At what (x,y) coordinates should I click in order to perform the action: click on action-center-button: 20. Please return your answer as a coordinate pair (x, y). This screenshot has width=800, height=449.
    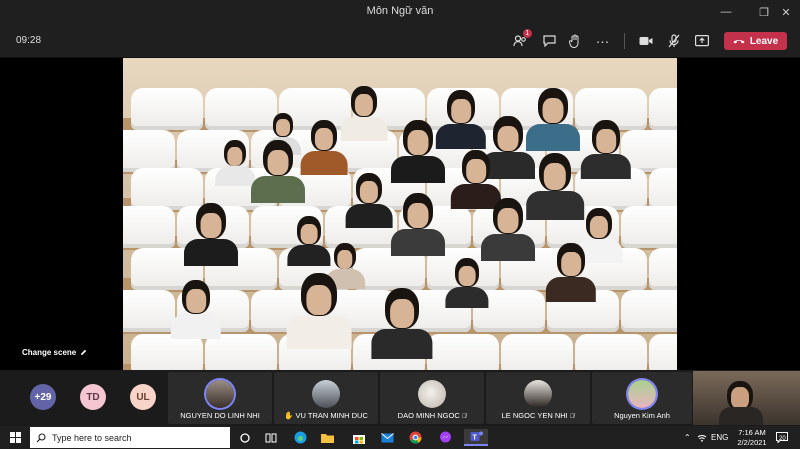
    Looking at the image, I should click on (782, 437).